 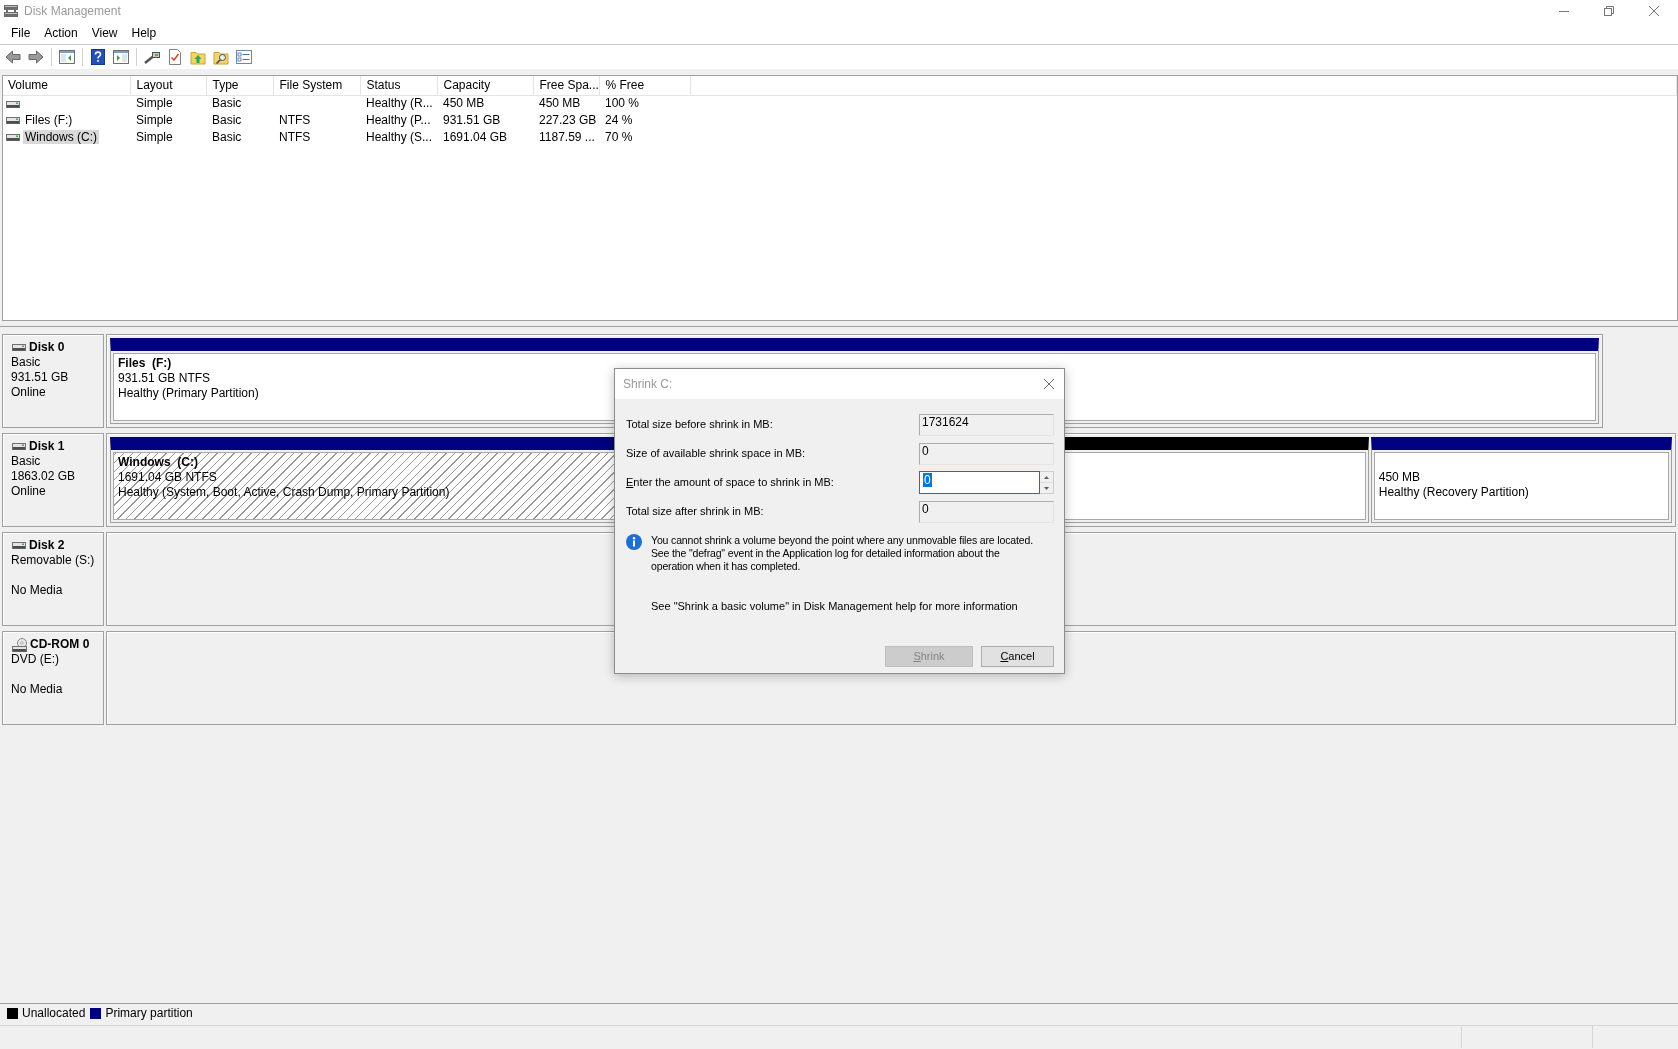 What do you see at coordinates (188, 393) in the screenshot?
I see `partition-status: Healthy (Primary Partition)` at bounding box center [188, 393].